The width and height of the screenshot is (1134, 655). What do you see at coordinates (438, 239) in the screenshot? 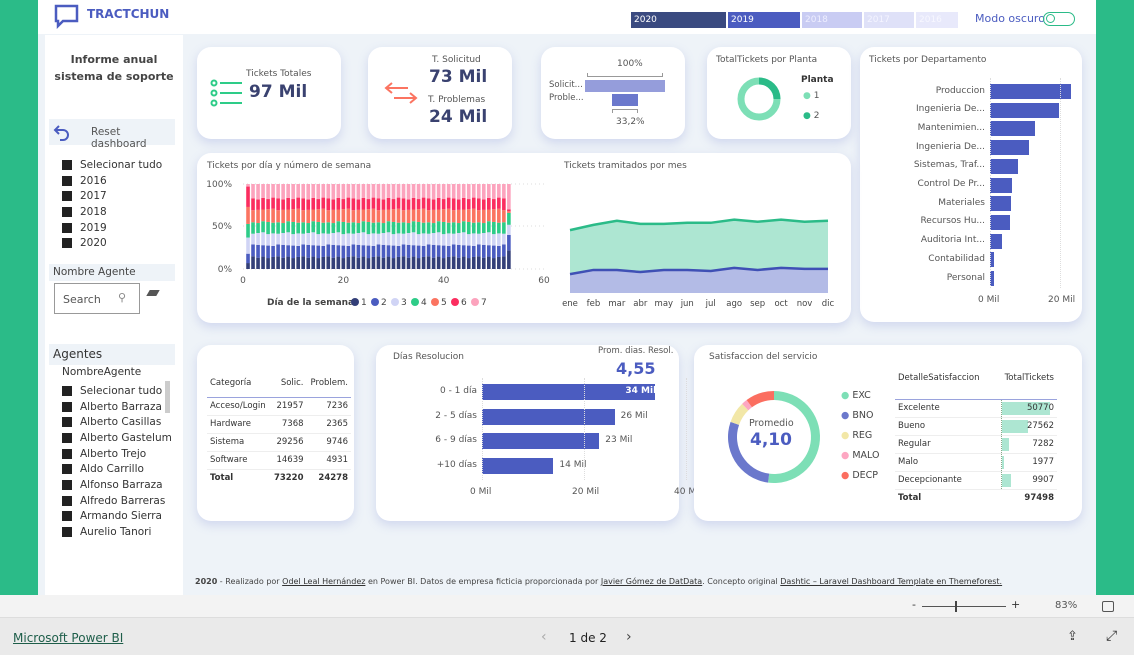
I see `week-39-day-3-bar` at bounding box center [438, 239].